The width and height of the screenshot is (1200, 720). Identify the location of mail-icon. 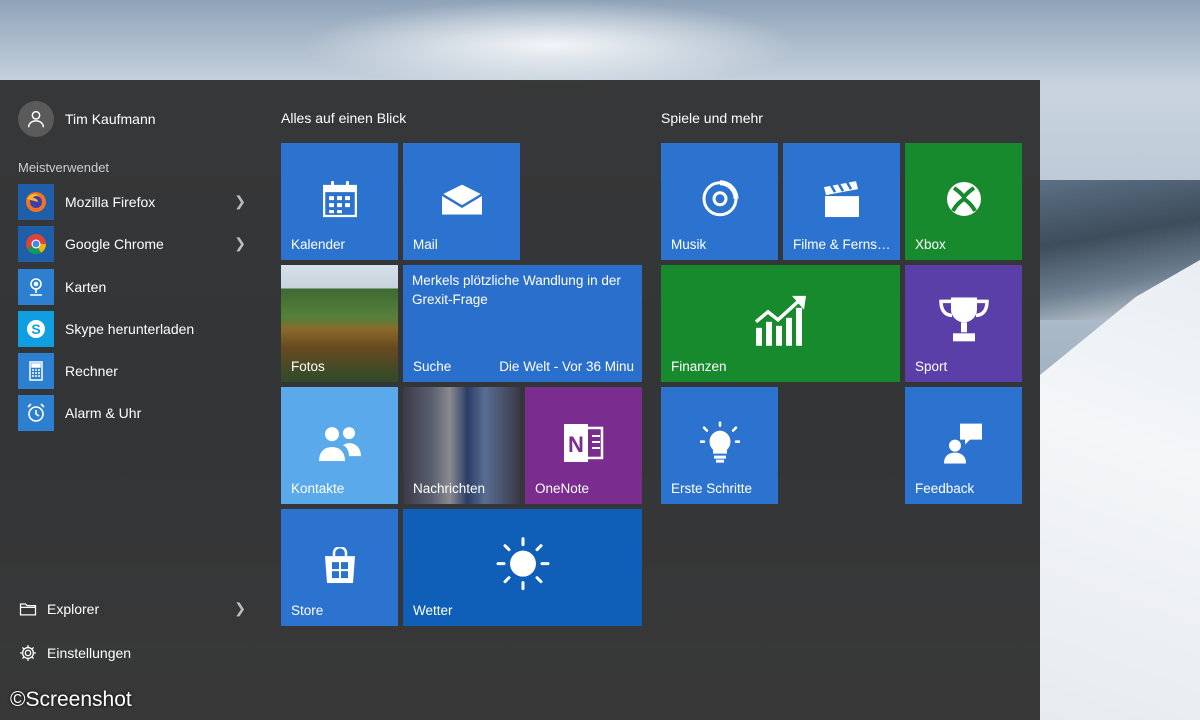
(461, 199).